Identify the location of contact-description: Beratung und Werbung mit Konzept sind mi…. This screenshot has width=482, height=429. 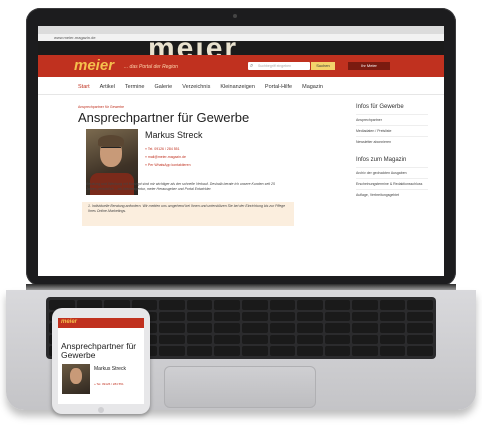
(180, 186).